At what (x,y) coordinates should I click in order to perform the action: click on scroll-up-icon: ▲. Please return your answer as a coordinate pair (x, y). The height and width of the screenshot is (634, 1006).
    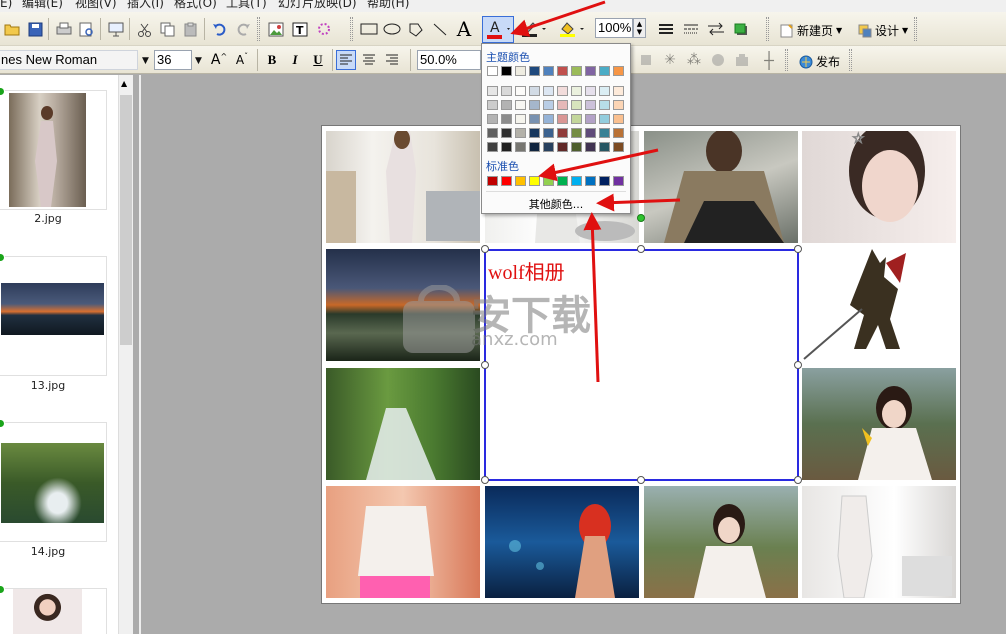
    Looking at the image, I should click on (124, 83).